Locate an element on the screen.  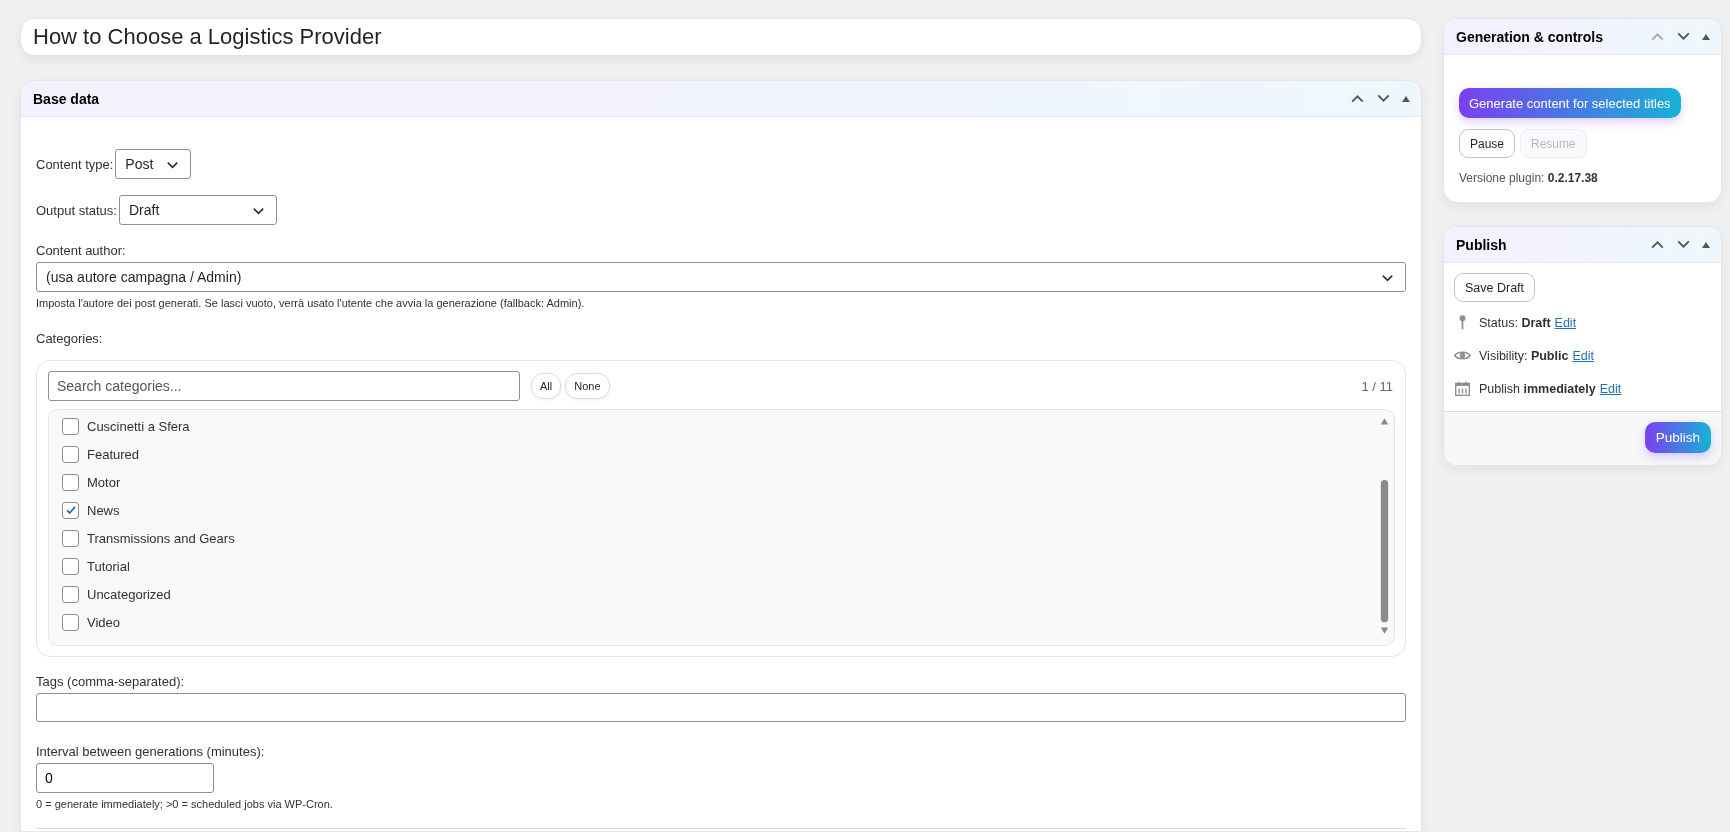
help-text: Imposta l'autore dei post generati. Se lasci vuoto, verrà usato l'utente che avvia la generazione (fallback: Admin). is located at coordinates (311, 303).